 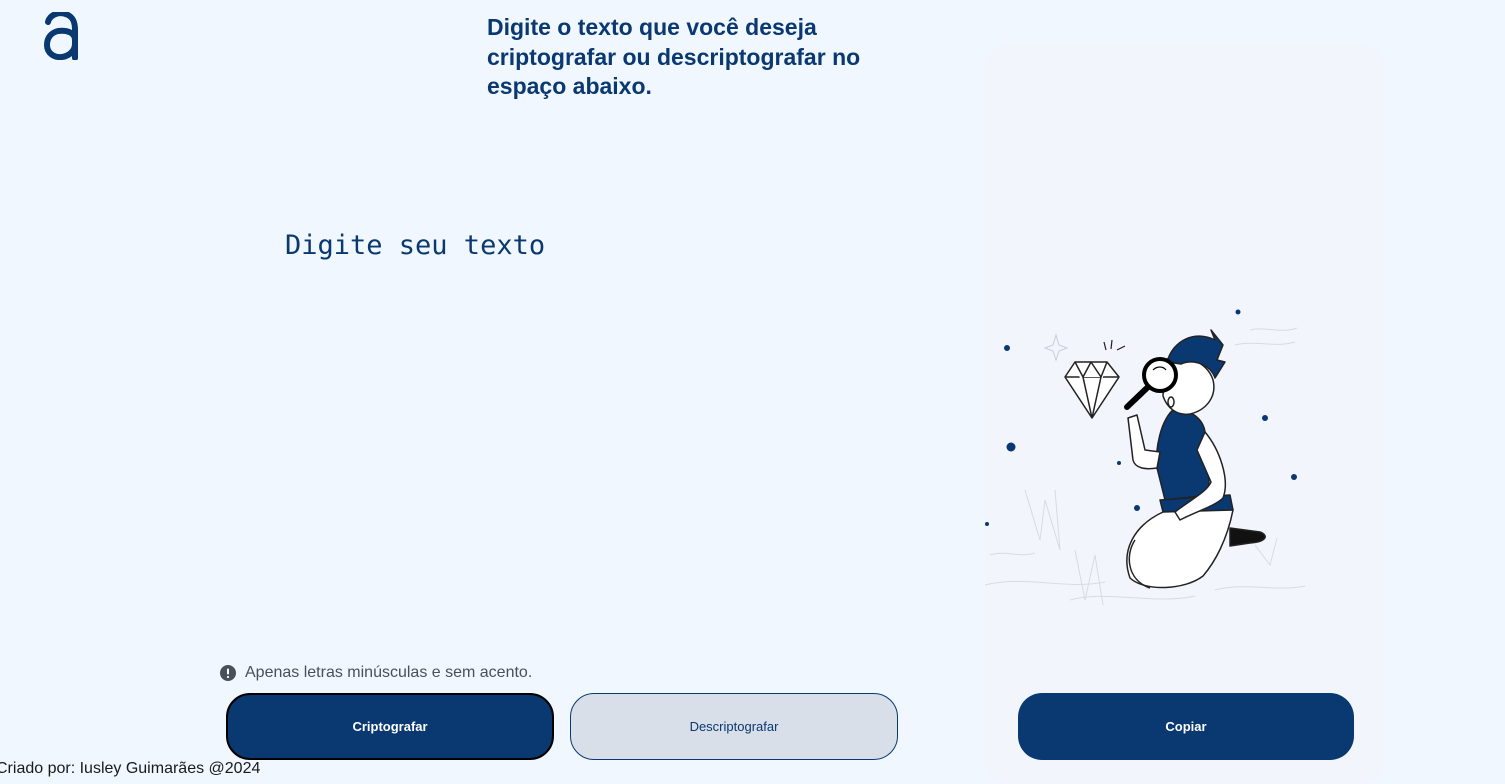 I want to click on hint-text: Apenas letras minúsculas e sem acento., so click(x=389, y=672).